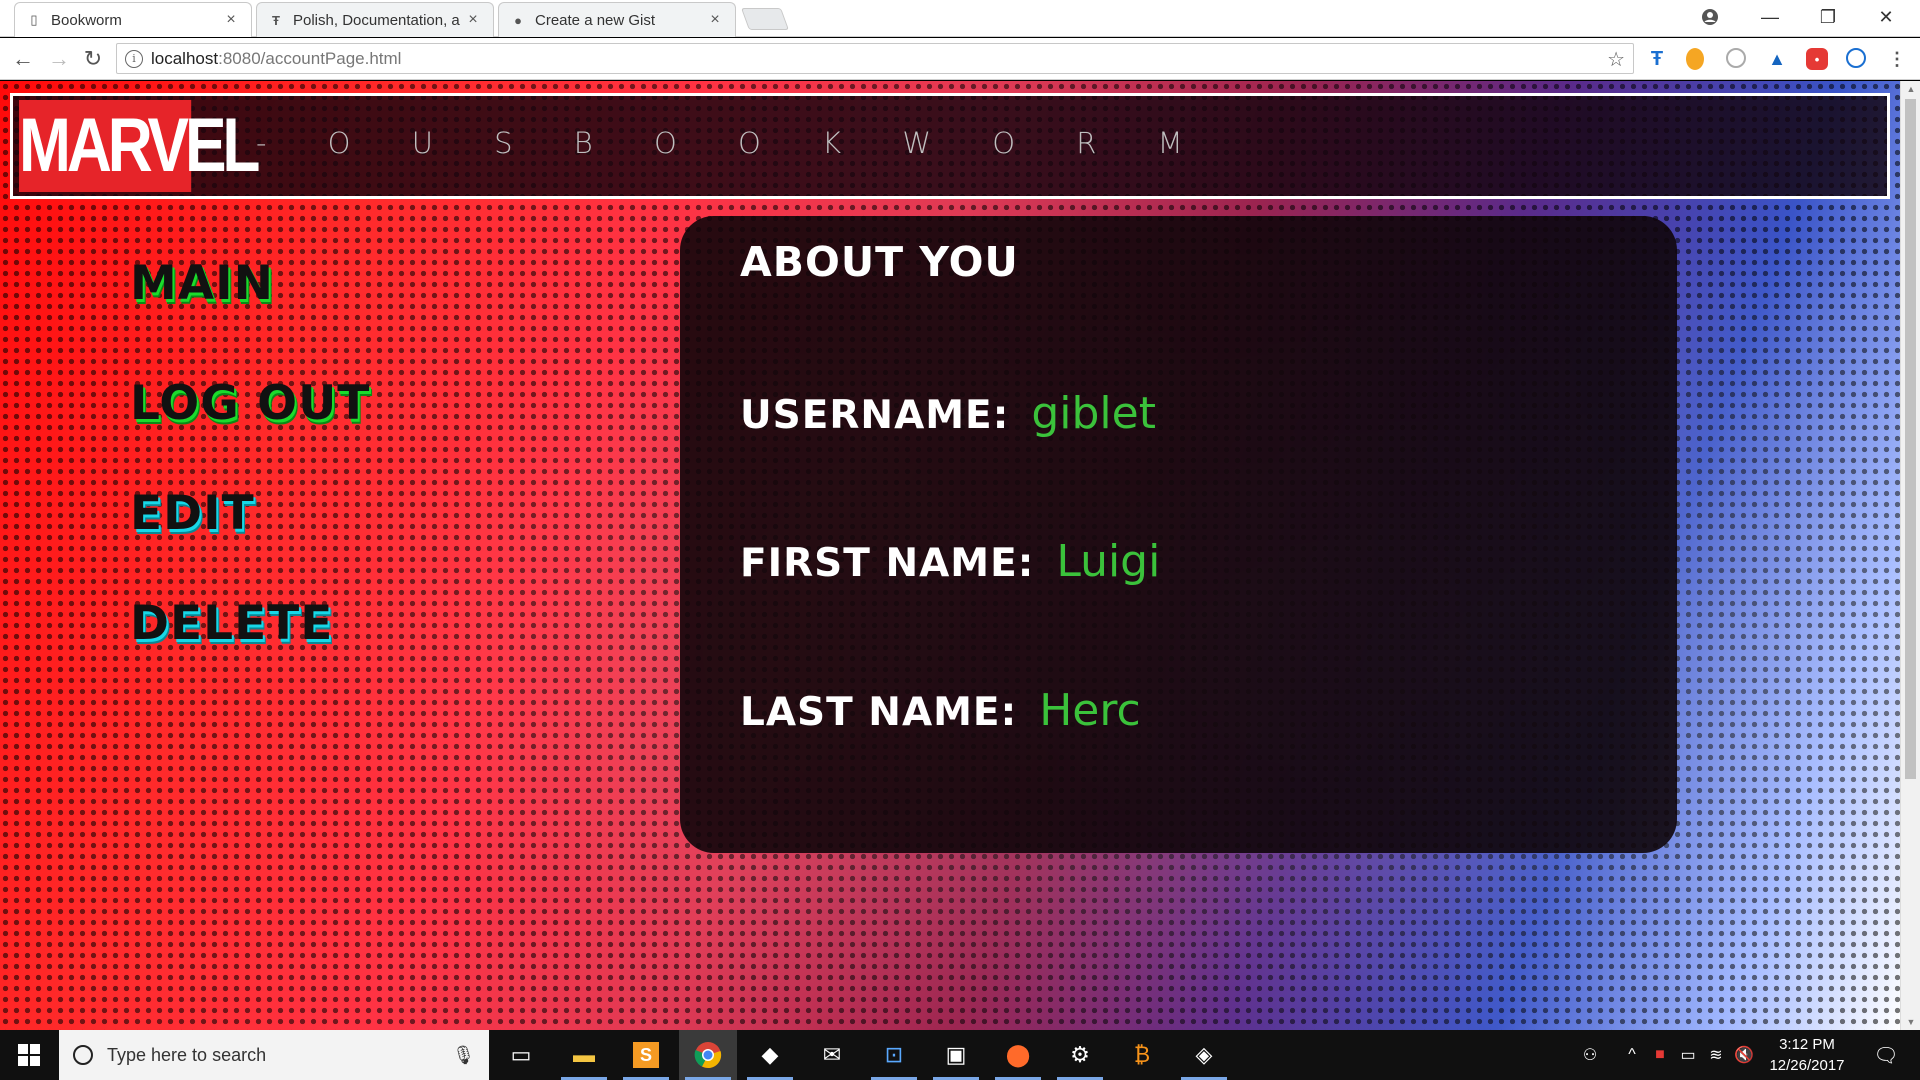  What do you see at coordinates (83, 1055) in the screenshot?
I see `cortana-icon` at bounding box center [83, 1055].